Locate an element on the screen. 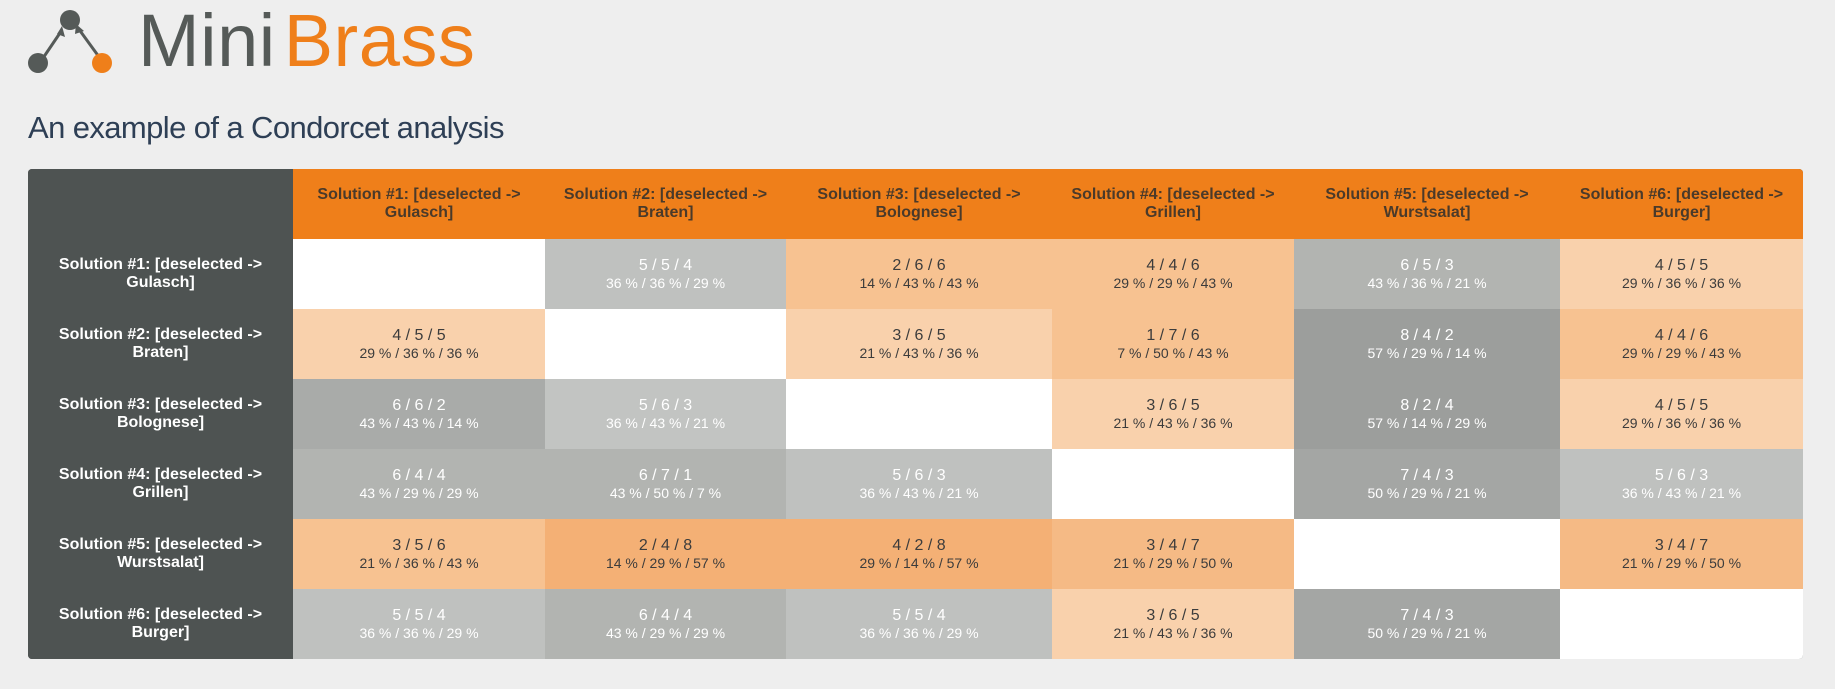 The width and height of the screenshot is (1835, 689). vote-counts: 8 / 2 / 4 is located at coordinates (1427, 405).